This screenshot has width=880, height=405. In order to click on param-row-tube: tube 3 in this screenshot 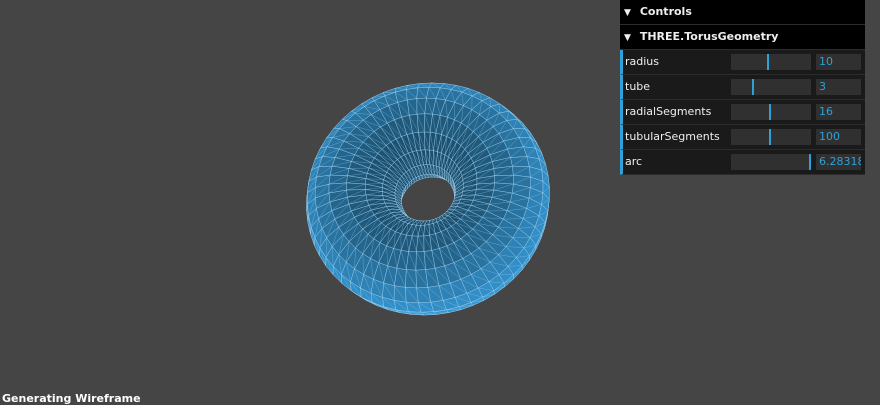, I will do `click(742, 87)`.